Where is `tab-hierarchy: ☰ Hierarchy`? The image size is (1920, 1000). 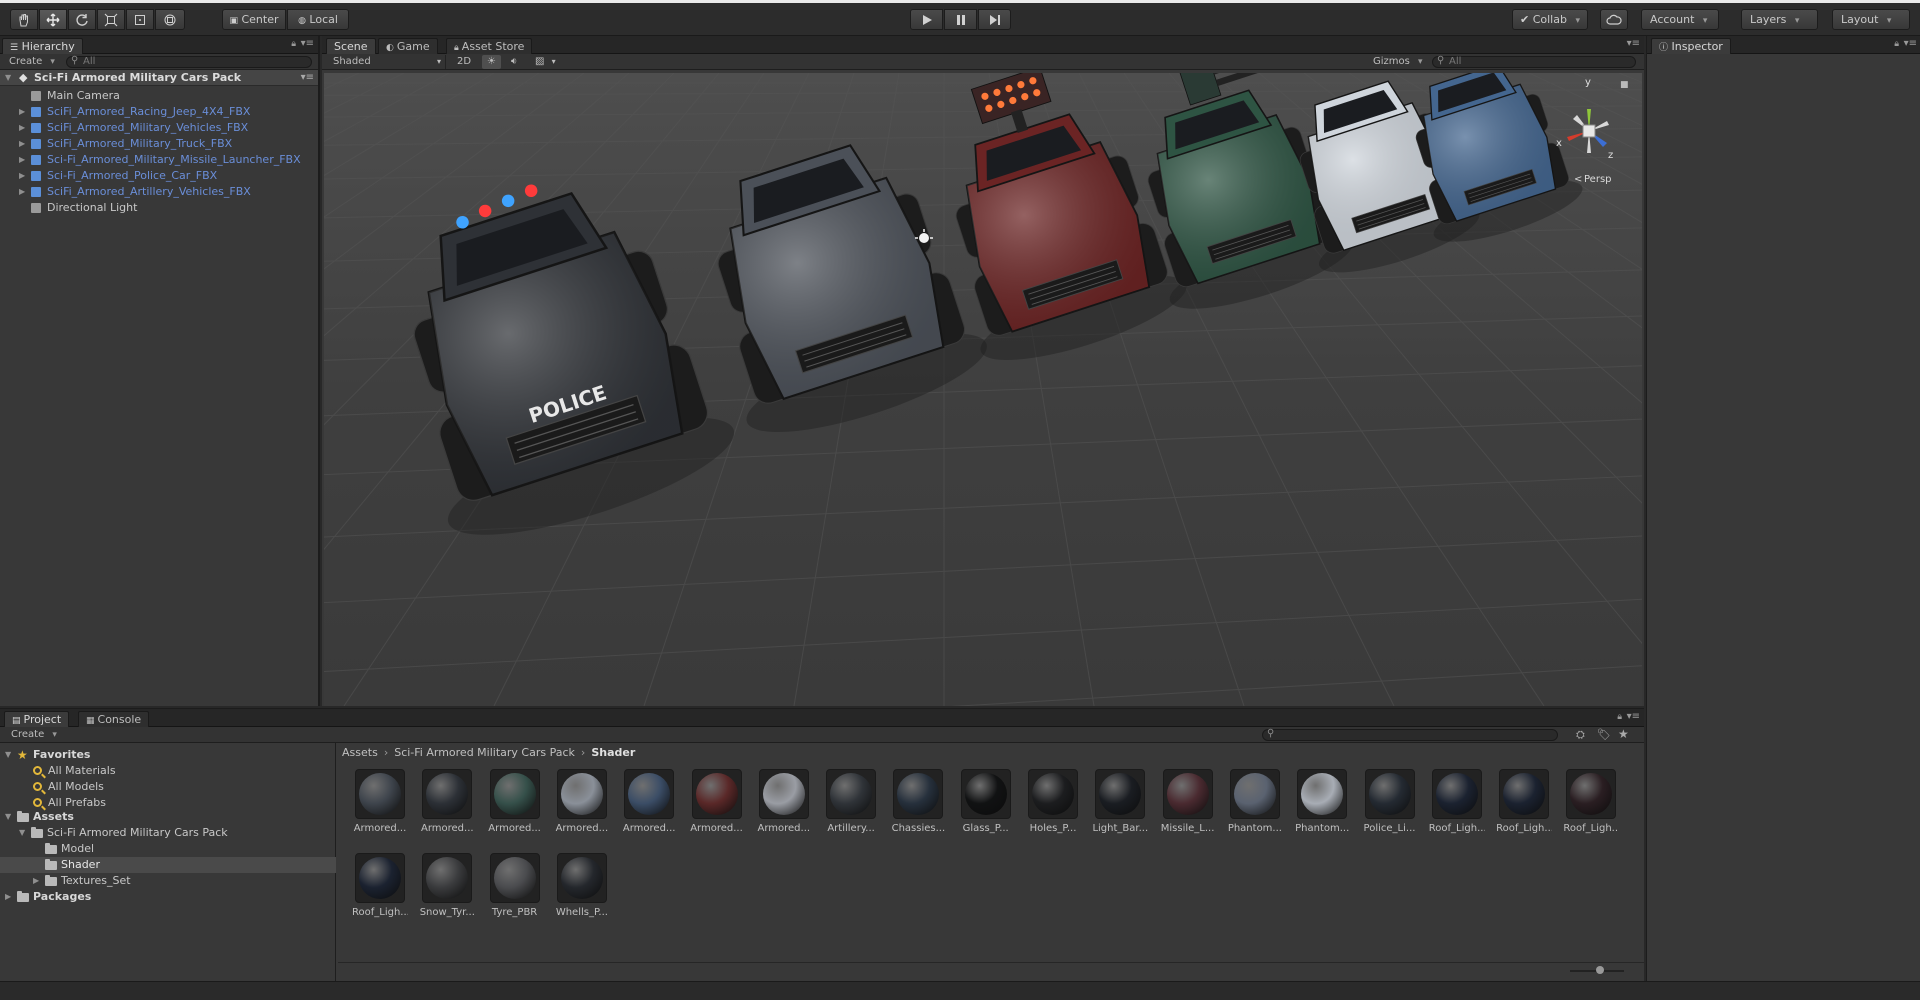 tab-hierarchy: ☰ Hierarchy is located at coordinates (42, 46).